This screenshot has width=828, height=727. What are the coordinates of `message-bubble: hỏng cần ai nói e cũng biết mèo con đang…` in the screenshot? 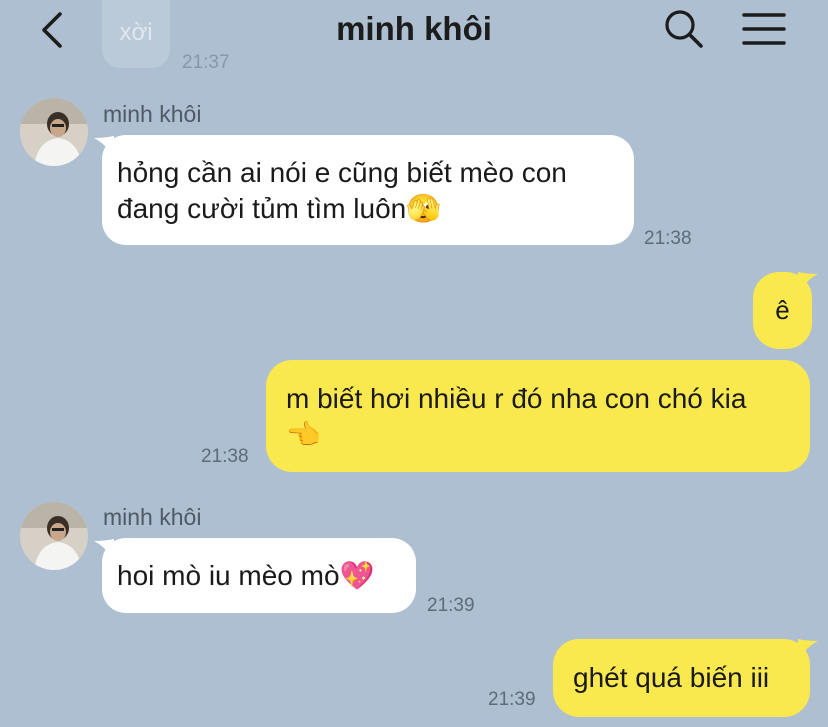 It's located at (368, 190).